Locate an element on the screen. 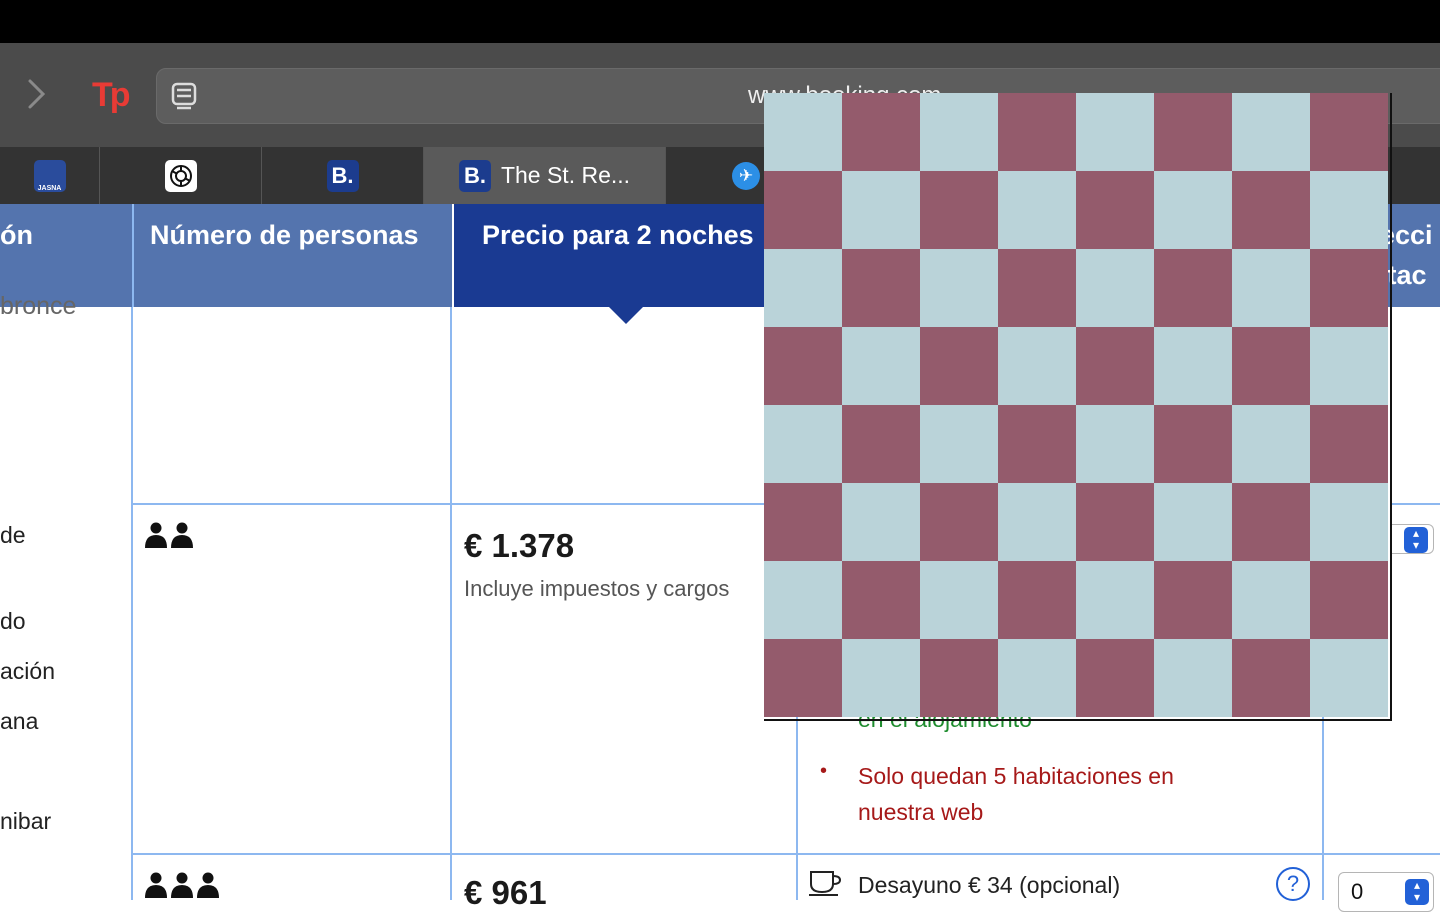 The width and height of the screenshot is (1440, 912). room-feature-text: bronce is located at coordinates (38, 306).